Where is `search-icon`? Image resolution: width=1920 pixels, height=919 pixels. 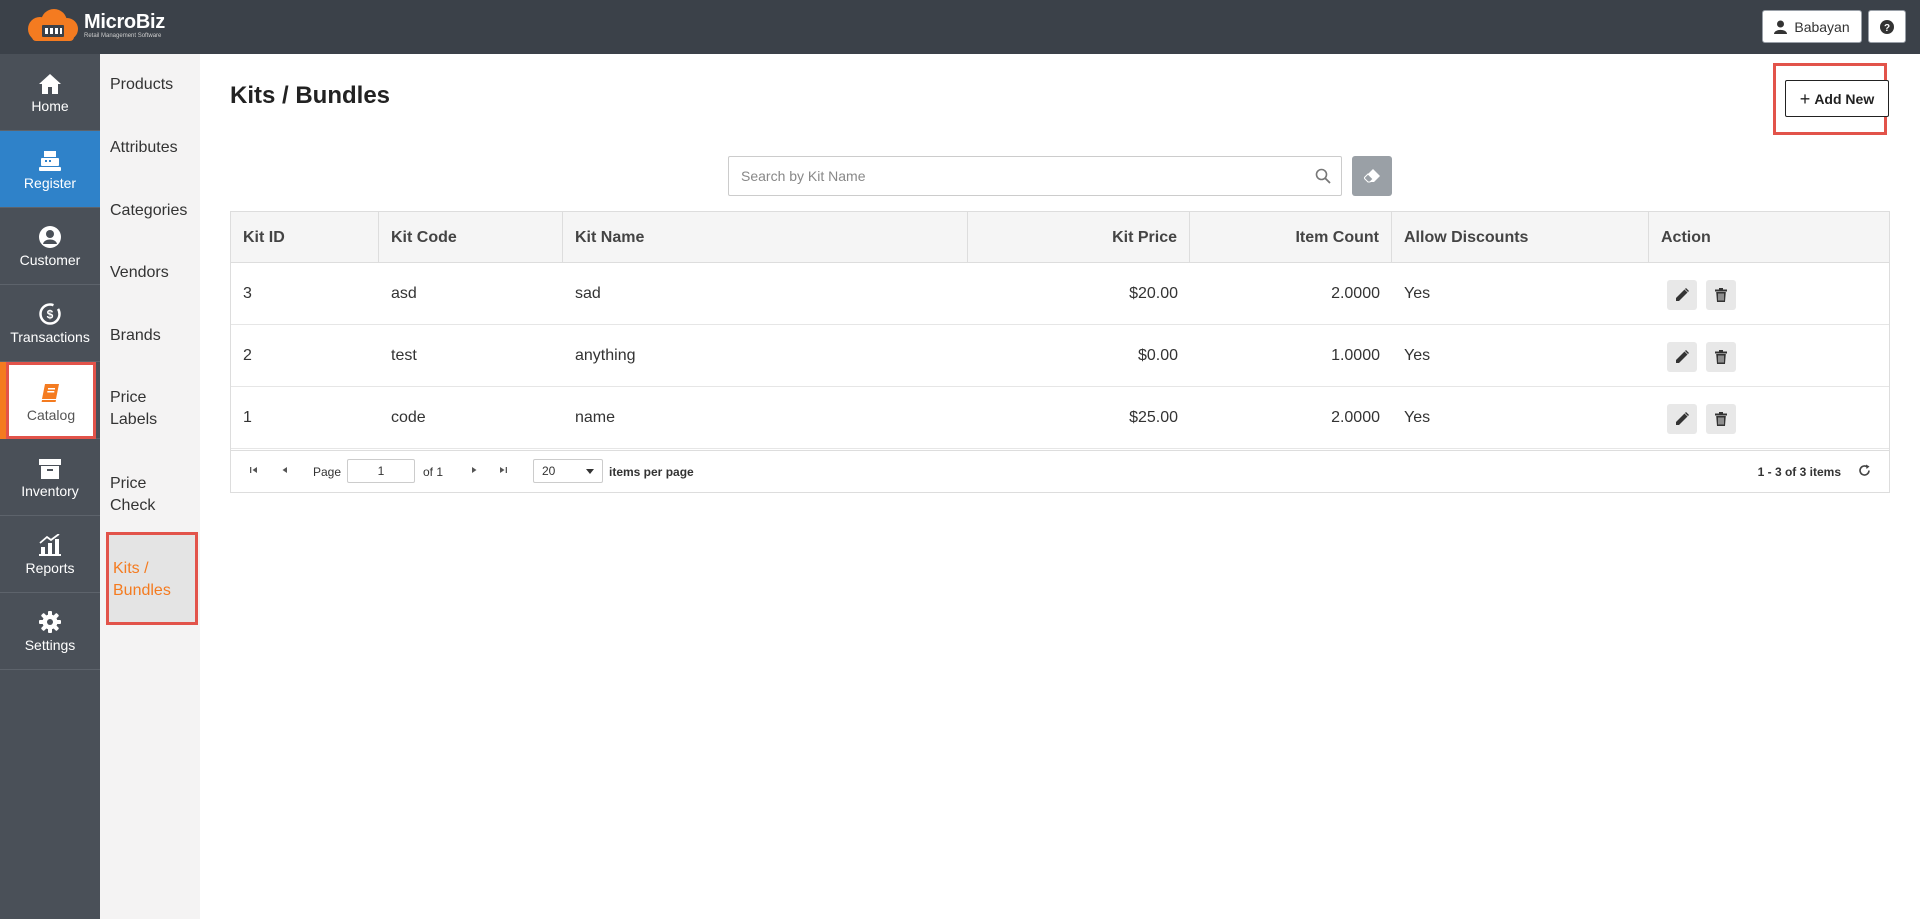 search-icon is located at coordinates (1323, 176).